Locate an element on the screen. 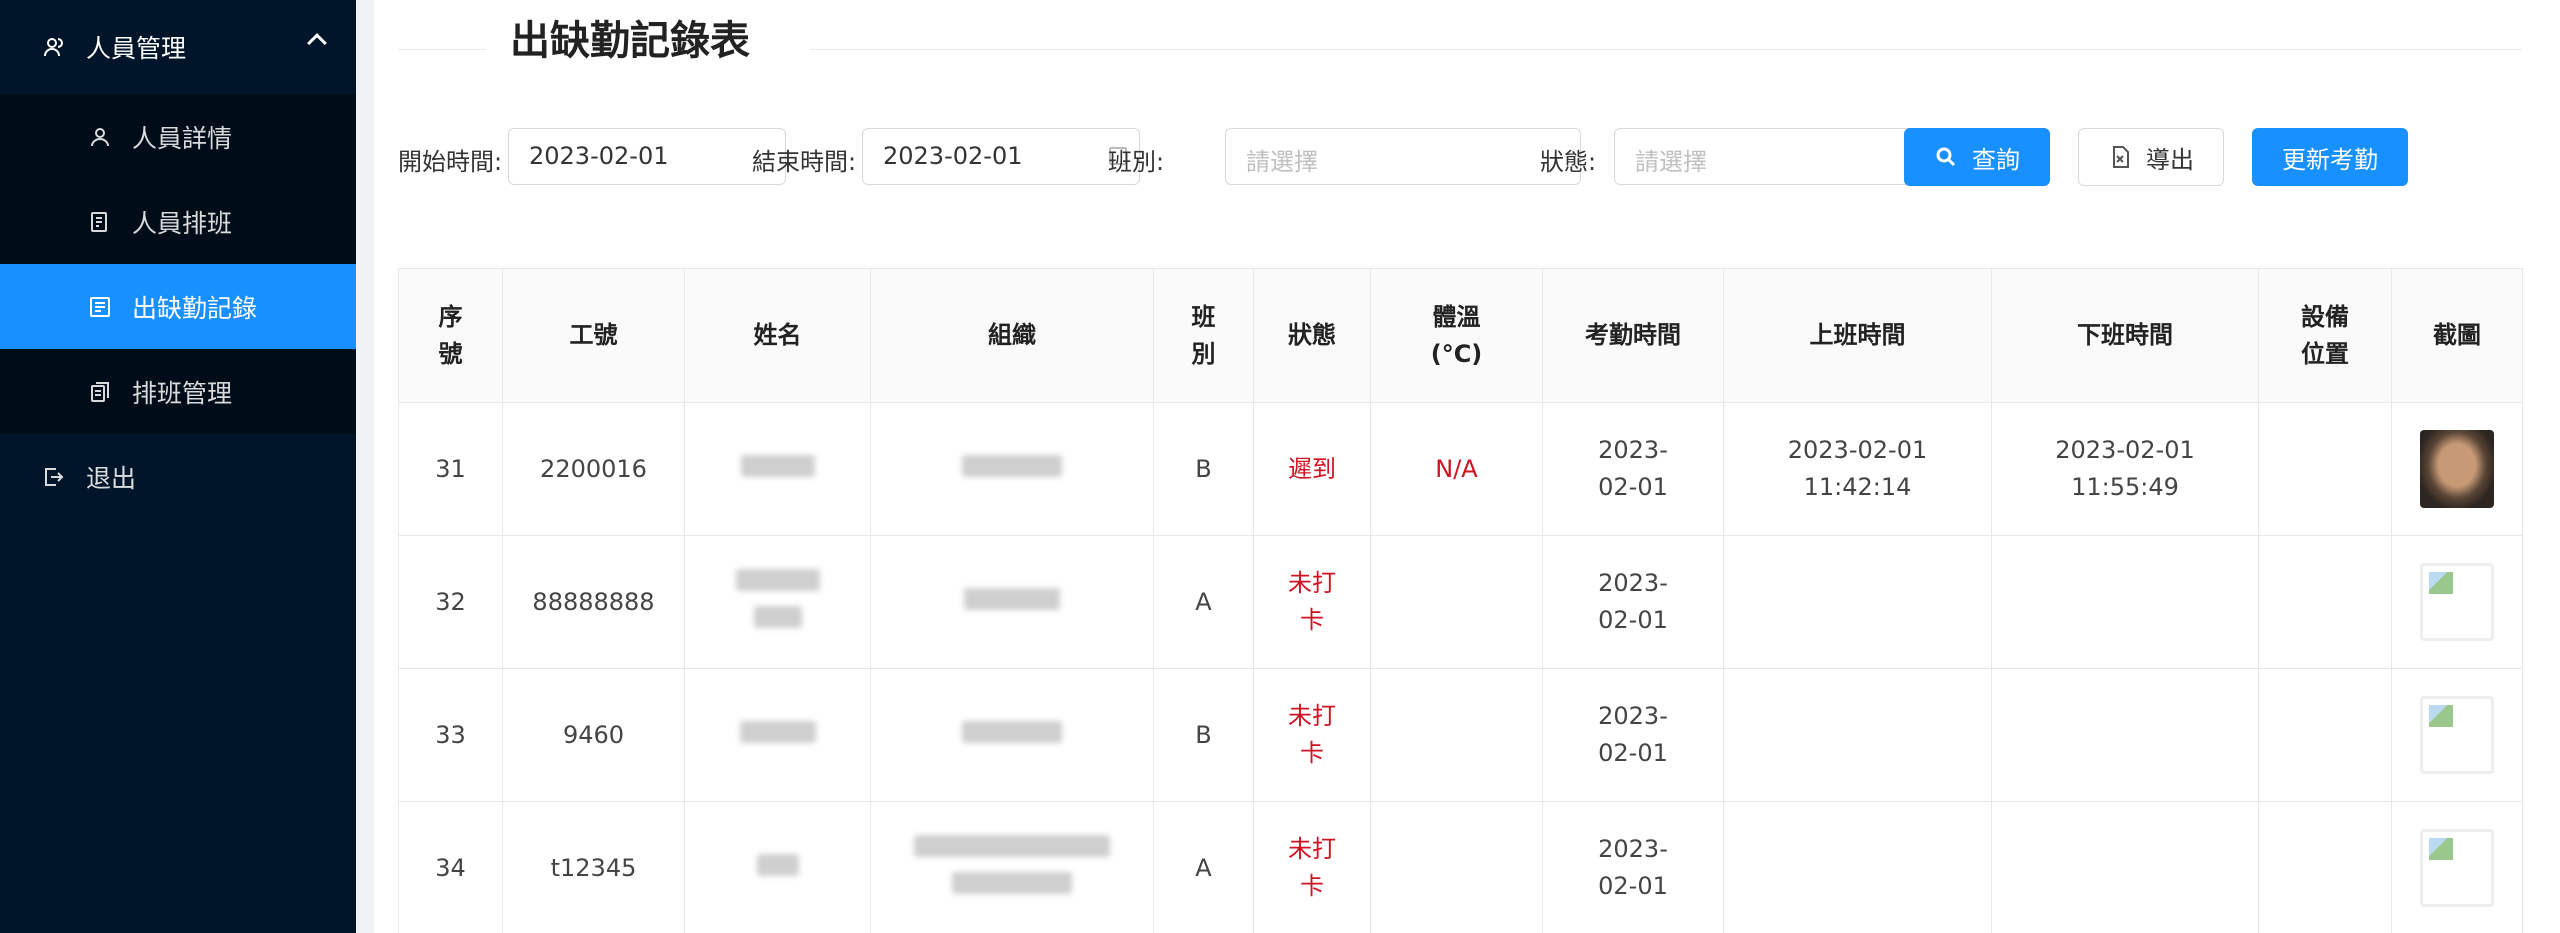 The image size is (2560, 933). chevron-up-icon is located at coordinates (317, 43).